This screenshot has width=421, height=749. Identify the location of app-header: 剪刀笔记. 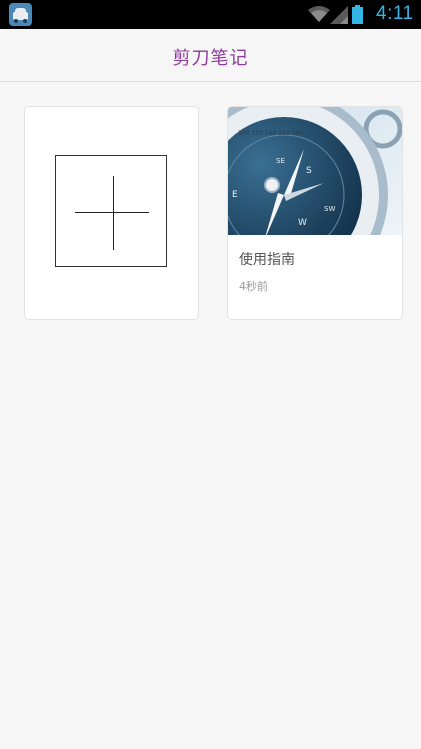
(210, 55).